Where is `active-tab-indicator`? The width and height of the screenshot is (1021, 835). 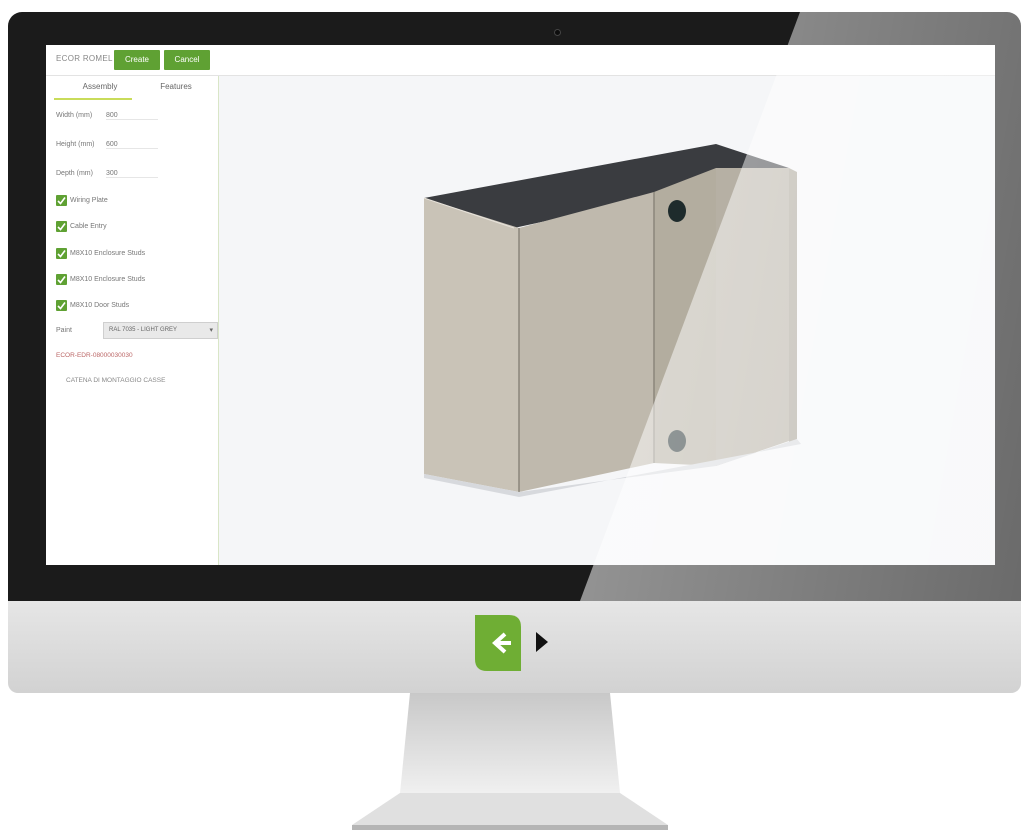 active-tab-indicator is located at coordinates (93, 99).